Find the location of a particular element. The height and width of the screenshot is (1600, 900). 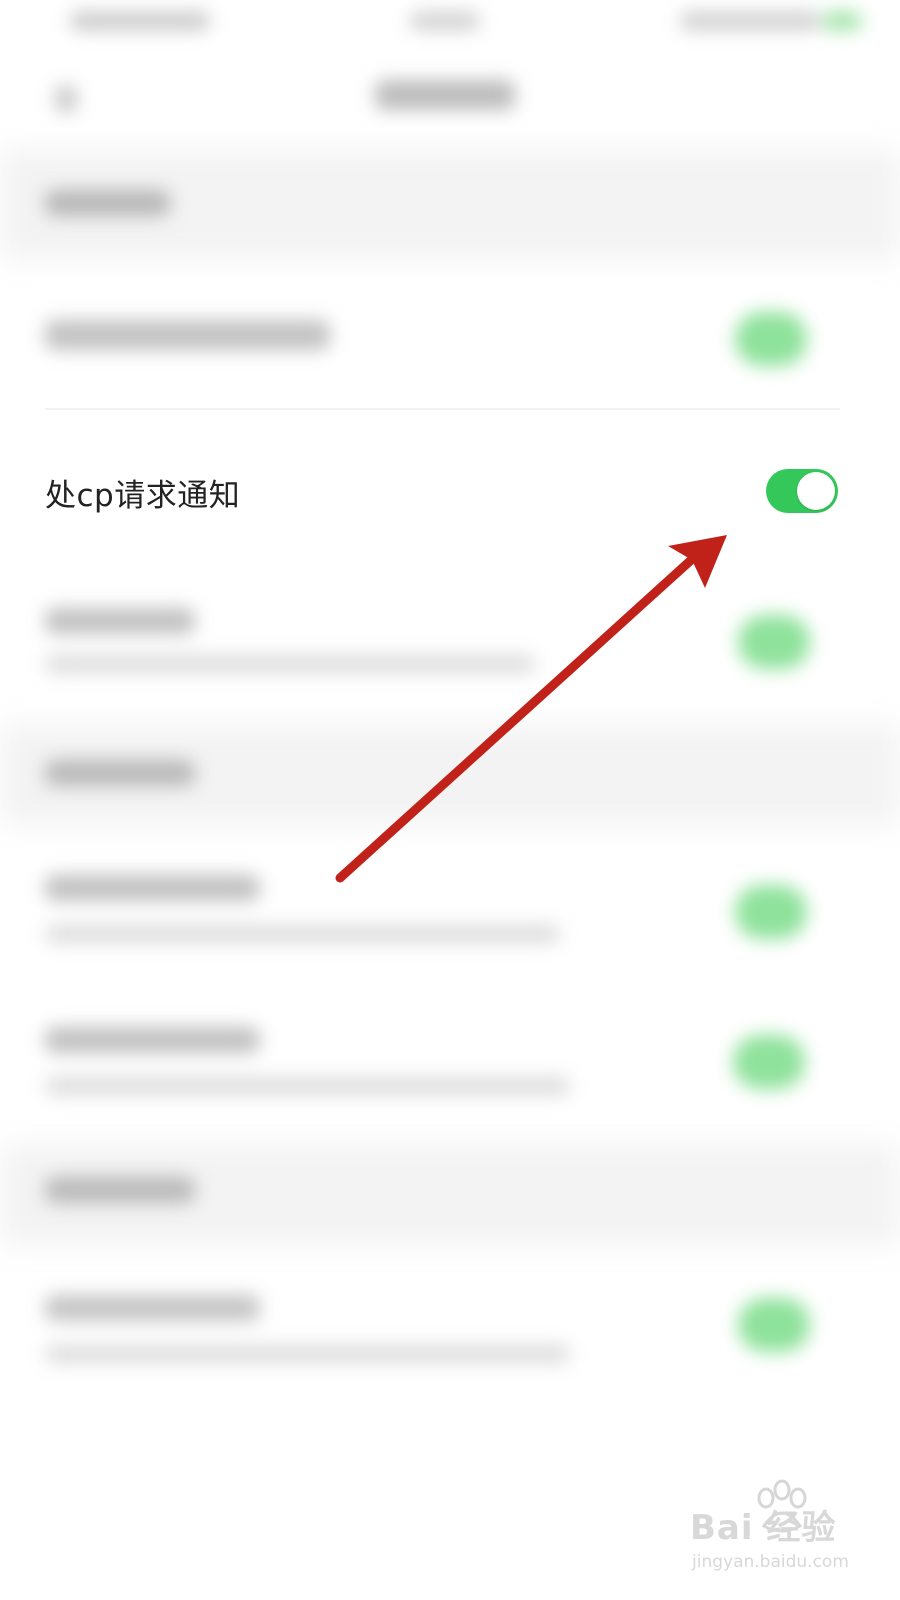

watermark-url: jingyan.baidu.com is located at coordinates (770, 1562).